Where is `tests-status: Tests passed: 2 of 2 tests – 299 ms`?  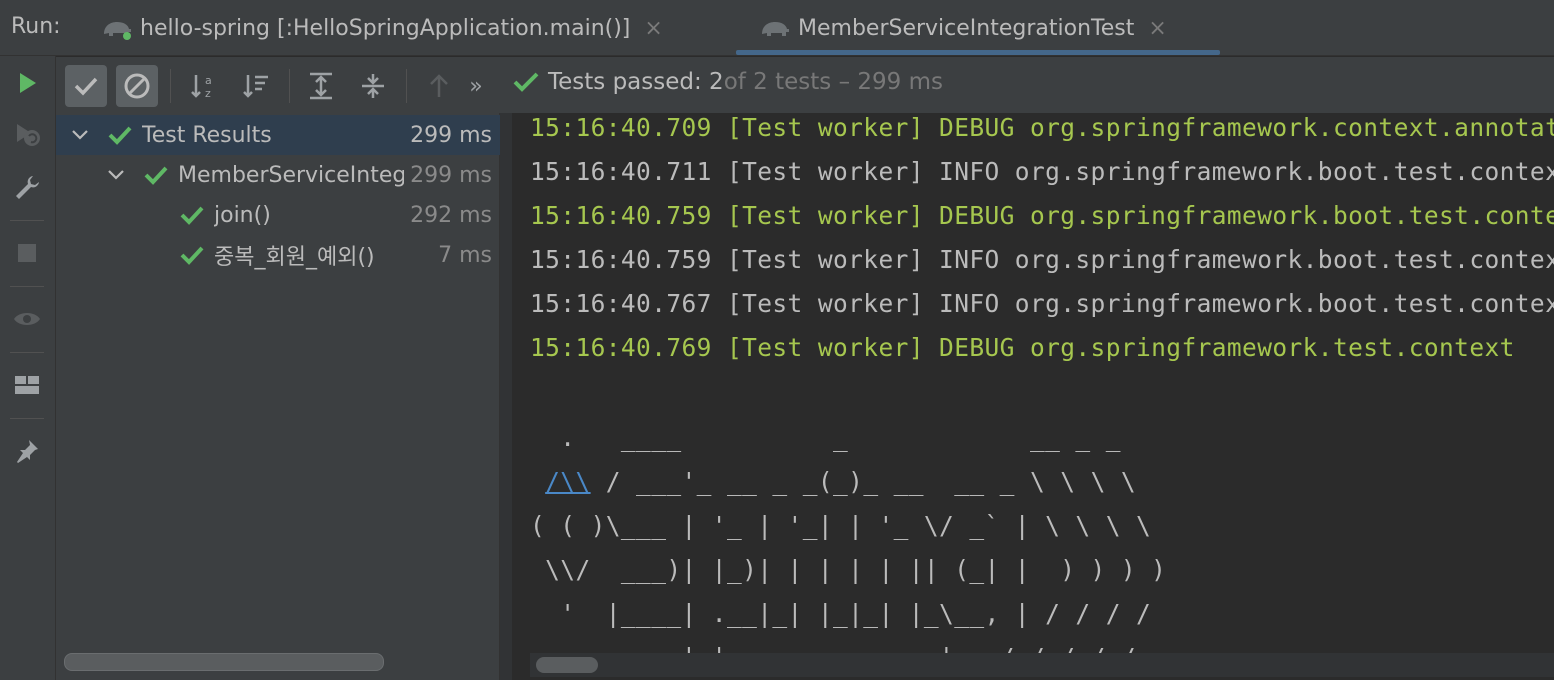 tests-status: Tests passed: 2 of 2 tests – 299 ms is located at coordinates (727, 82).